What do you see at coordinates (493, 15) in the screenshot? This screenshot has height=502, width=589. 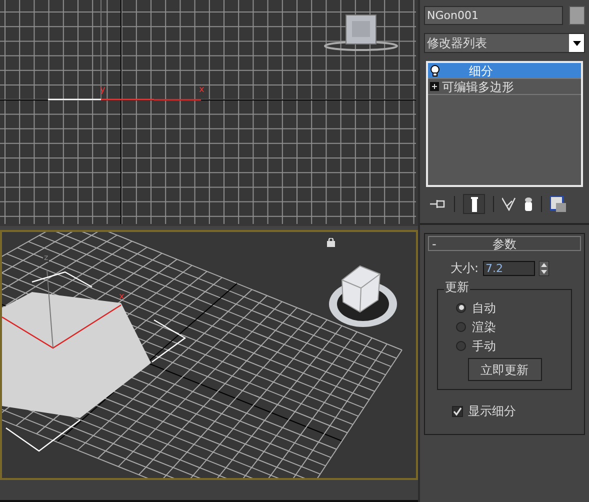 I see `object-name-field: NGon001` at bounding box center [493, 15].